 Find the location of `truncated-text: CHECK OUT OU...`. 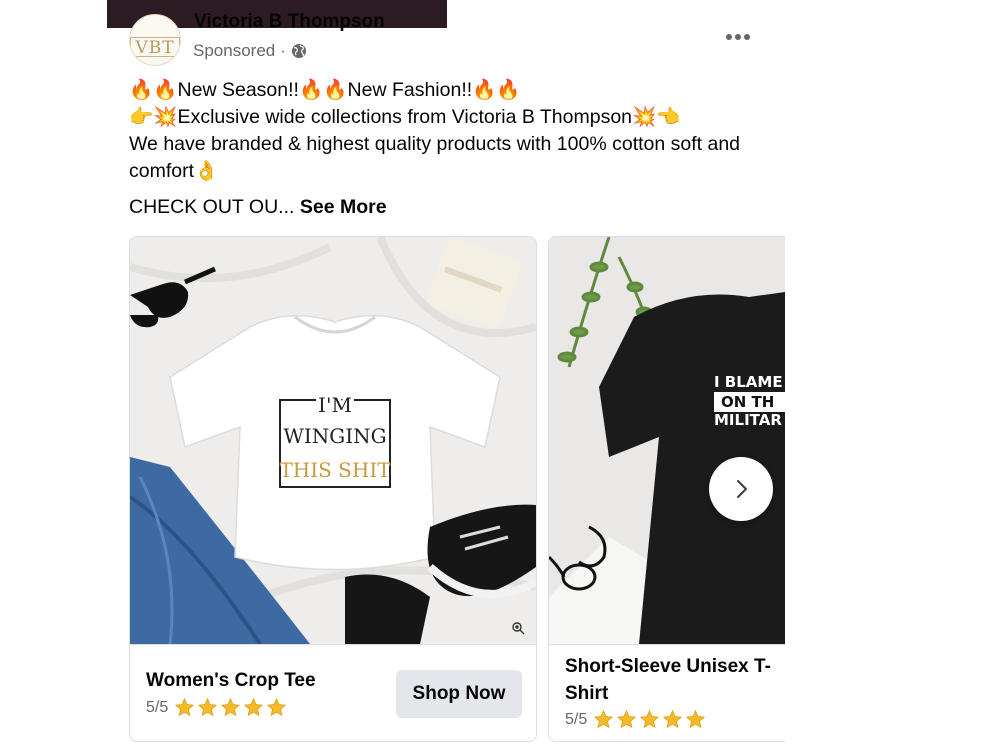

truncated-text: CHECK OUT OU... is located at coordinates (212, 207).